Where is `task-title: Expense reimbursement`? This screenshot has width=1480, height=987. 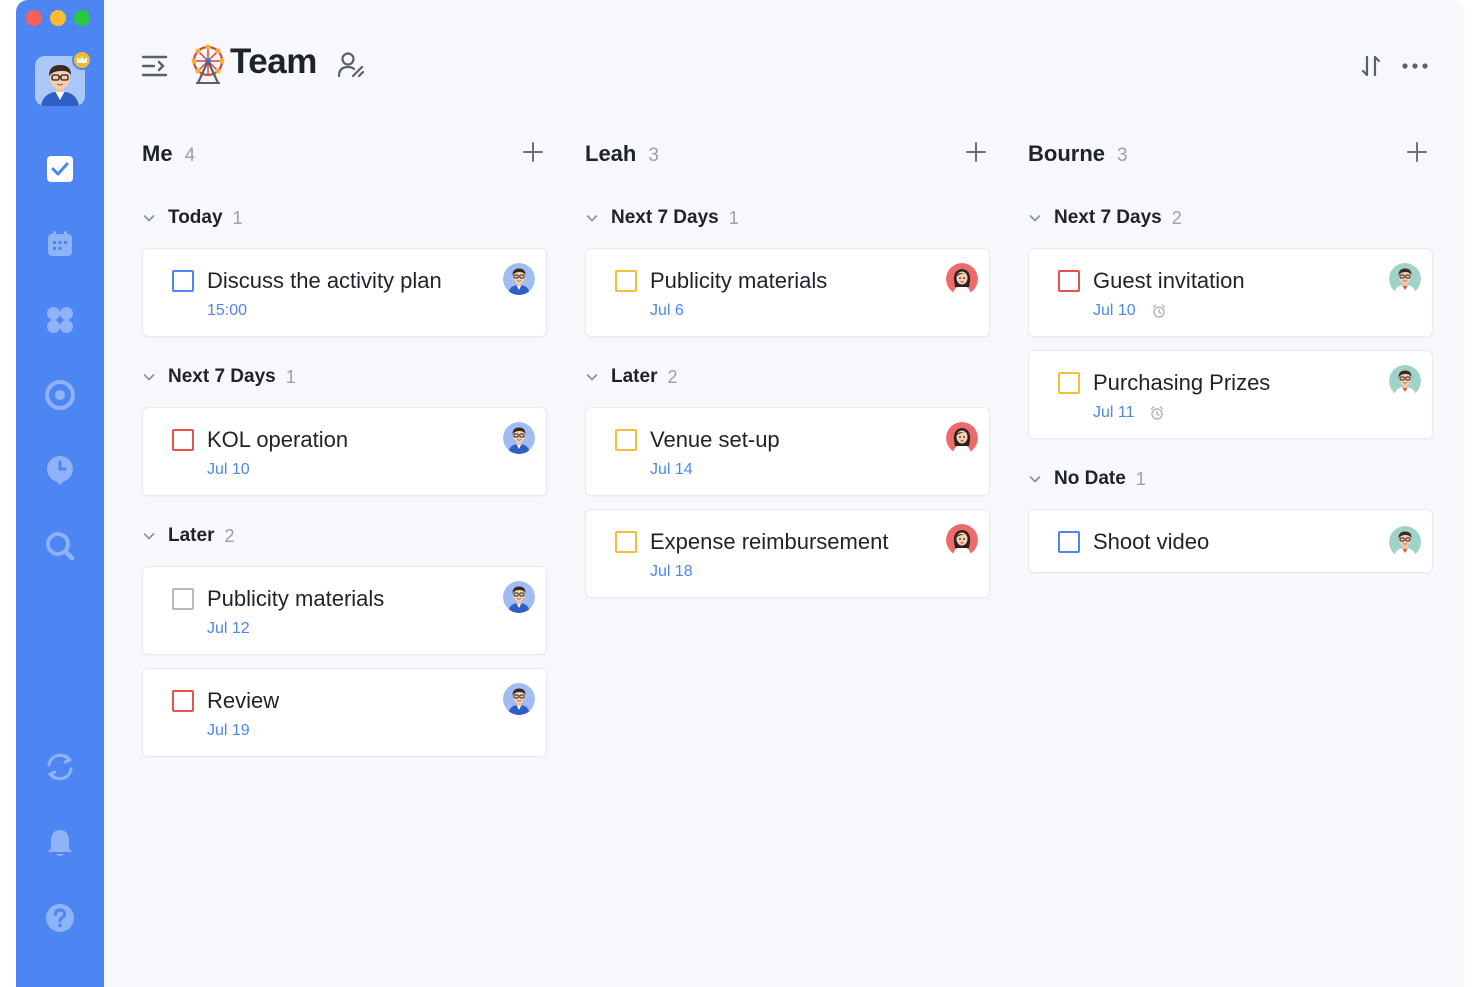
task-title: Expense reimbursement is located at coordinates (769, 542).